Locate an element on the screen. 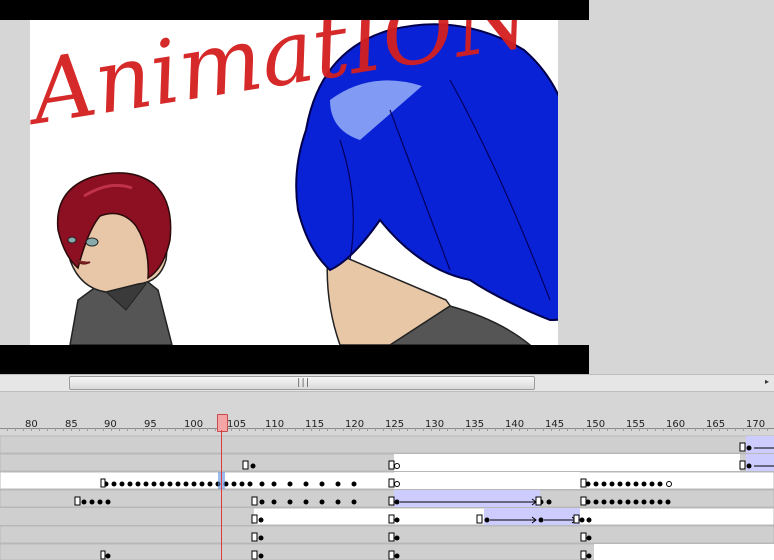 The height and width of the screenshot is (560, 774). stage-horizontal-scrollbar: ||| ▸ is located at coordinates (387, 383).